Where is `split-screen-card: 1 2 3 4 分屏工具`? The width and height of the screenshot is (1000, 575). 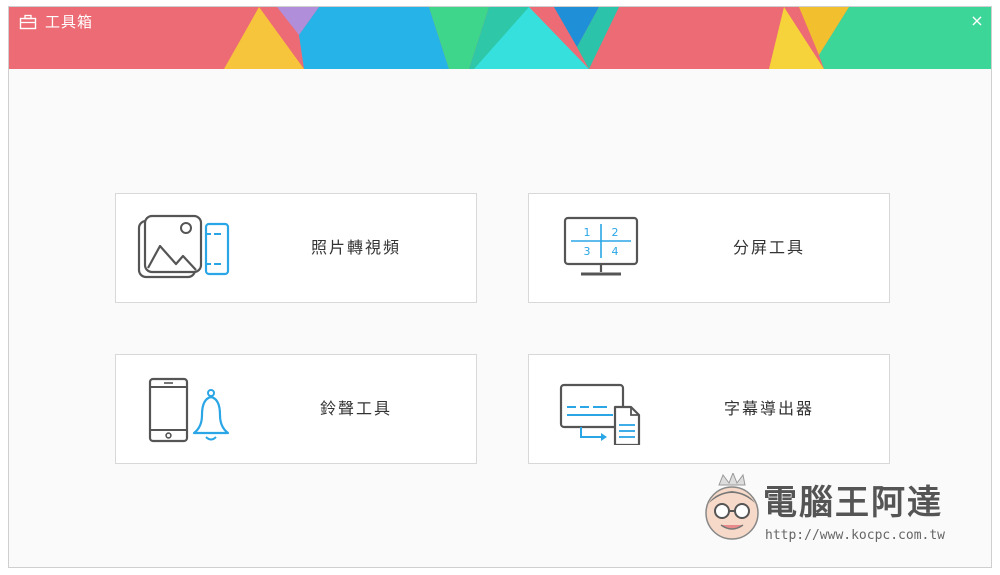
split-screen-card: 1 2 3 4 分屏工具 is located at coordinates (709, 248).